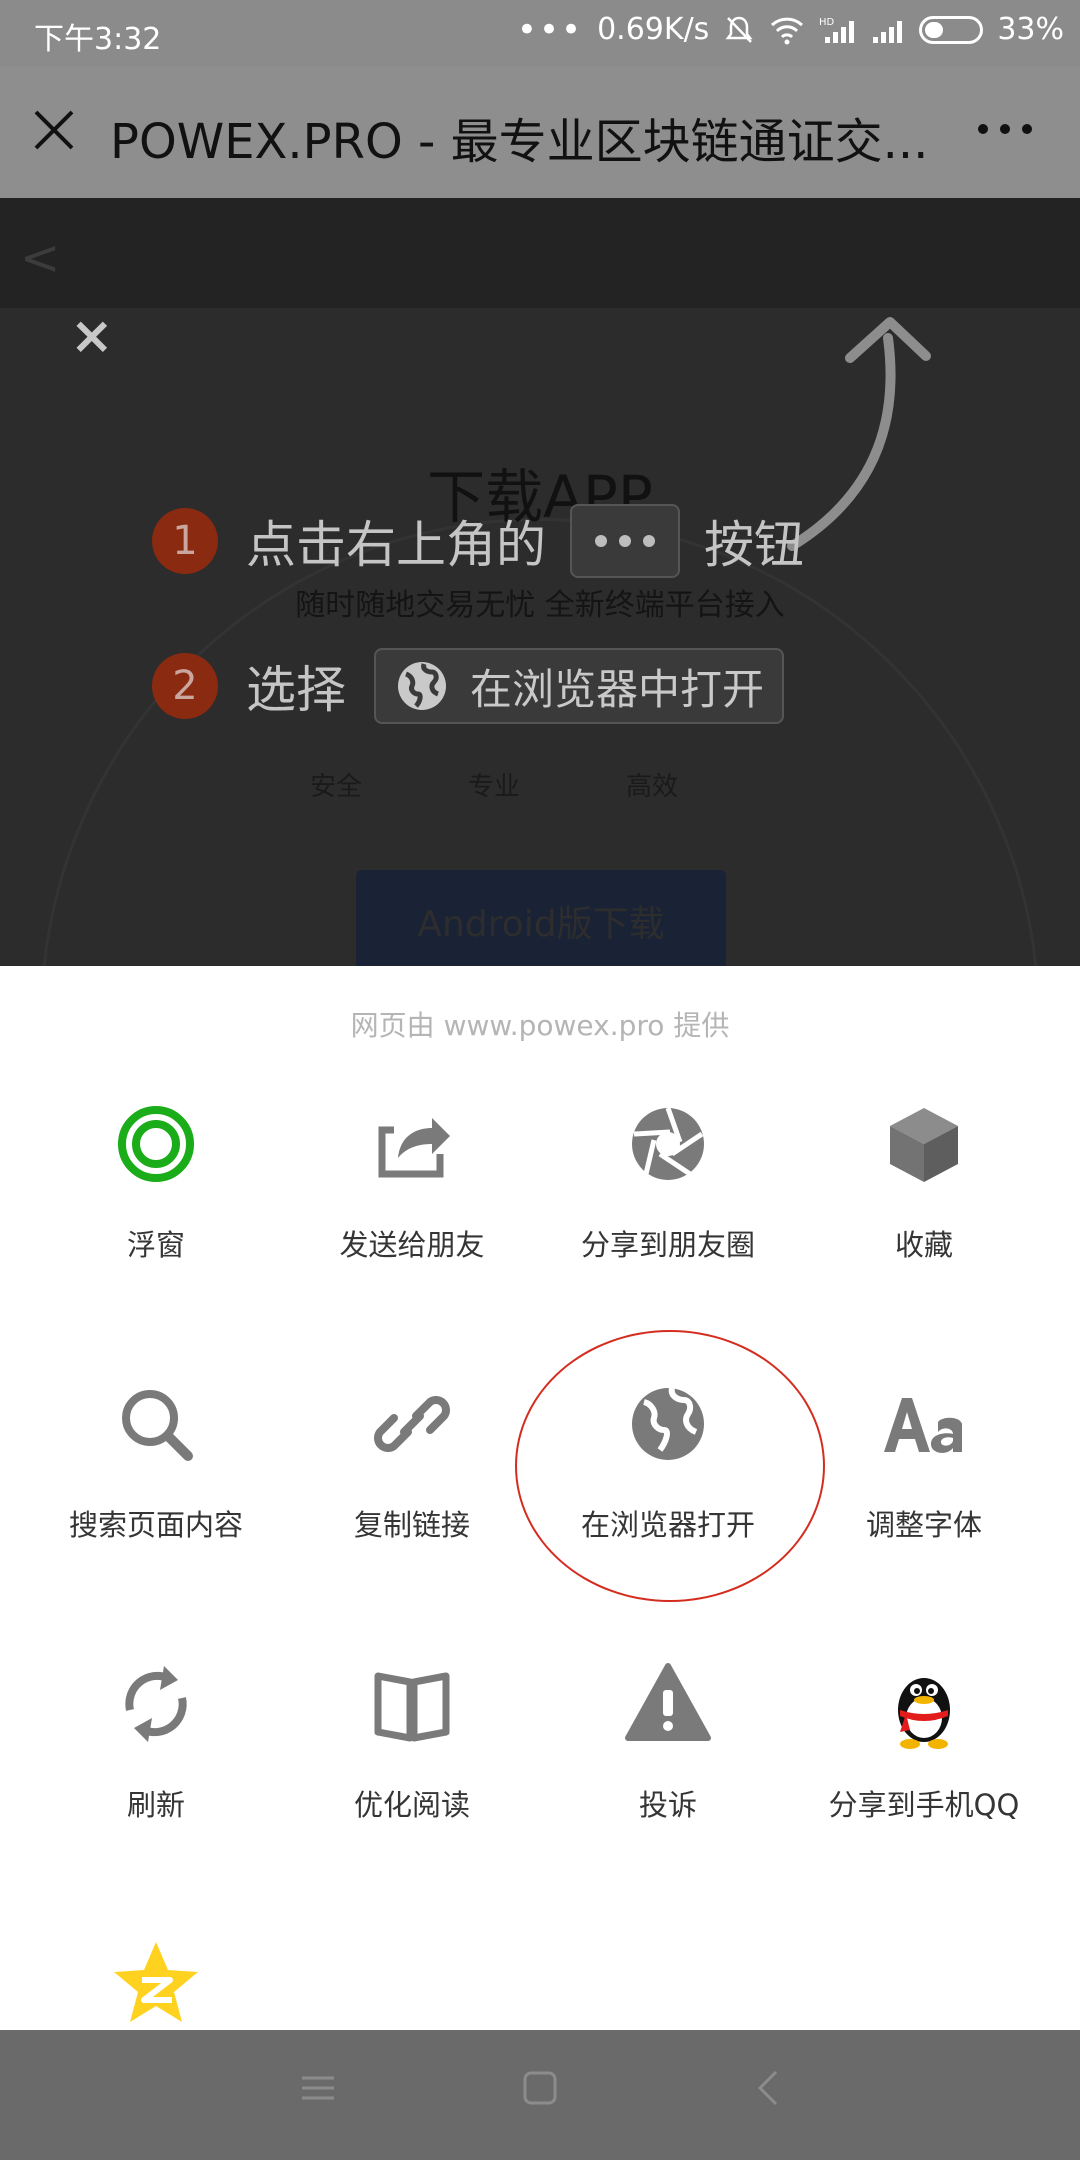 This screenshot has width=1080, height=2160. What do you see at coordinates (924, 1460) in the screenshot?
I see `action-adjust-font: 调整字体` at bounding box center [924, 1460].